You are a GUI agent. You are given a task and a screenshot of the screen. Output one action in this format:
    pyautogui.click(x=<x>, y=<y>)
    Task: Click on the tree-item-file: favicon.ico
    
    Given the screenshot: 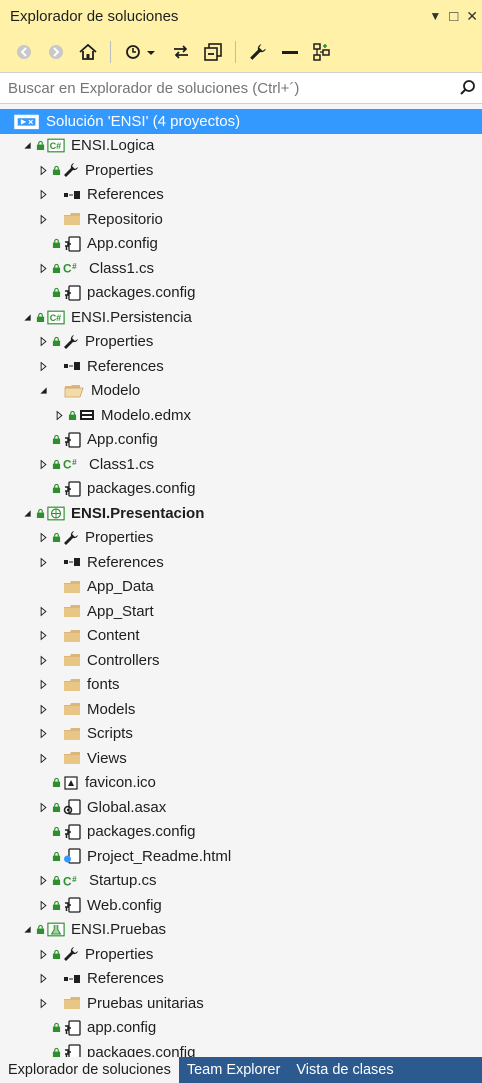 What is the action you would take?
    pyautogui.click(x=241, y=783)
    